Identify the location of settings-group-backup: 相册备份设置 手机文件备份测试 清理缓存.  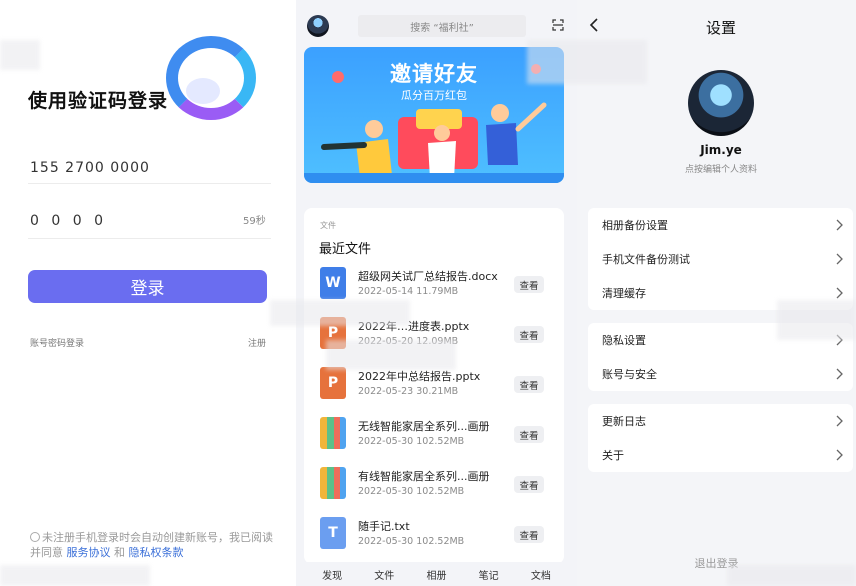
(720, 259).